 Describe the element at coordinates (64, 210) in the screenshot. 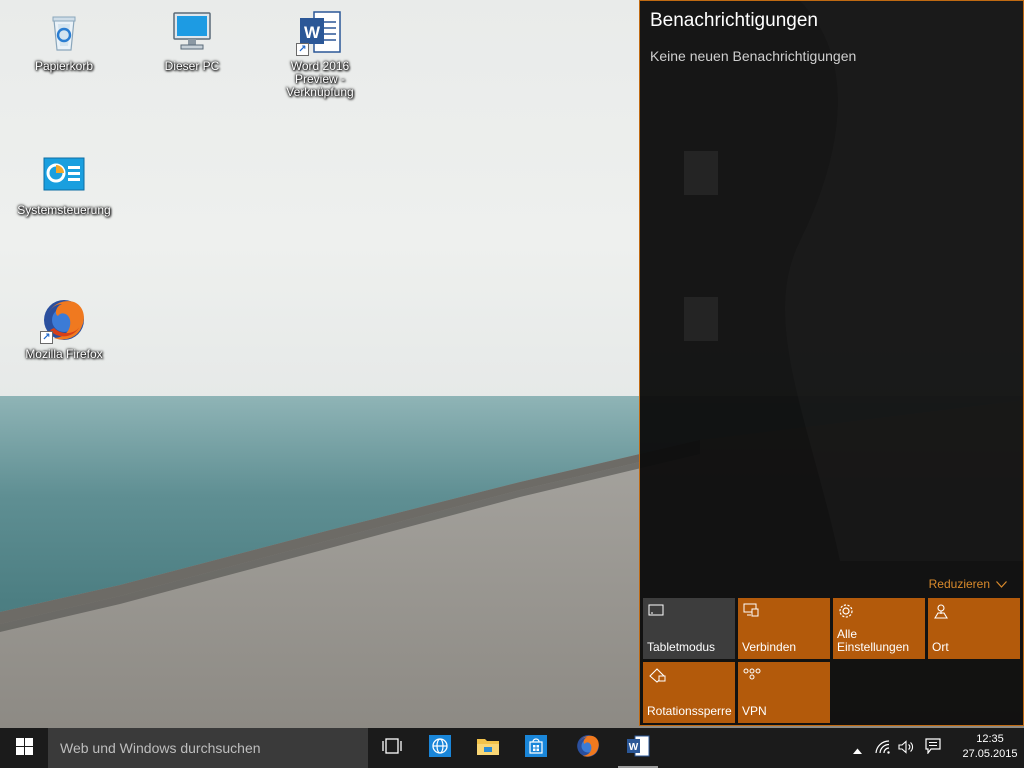

I see `desktop-icon-label: Systemsteuerung` at that location.